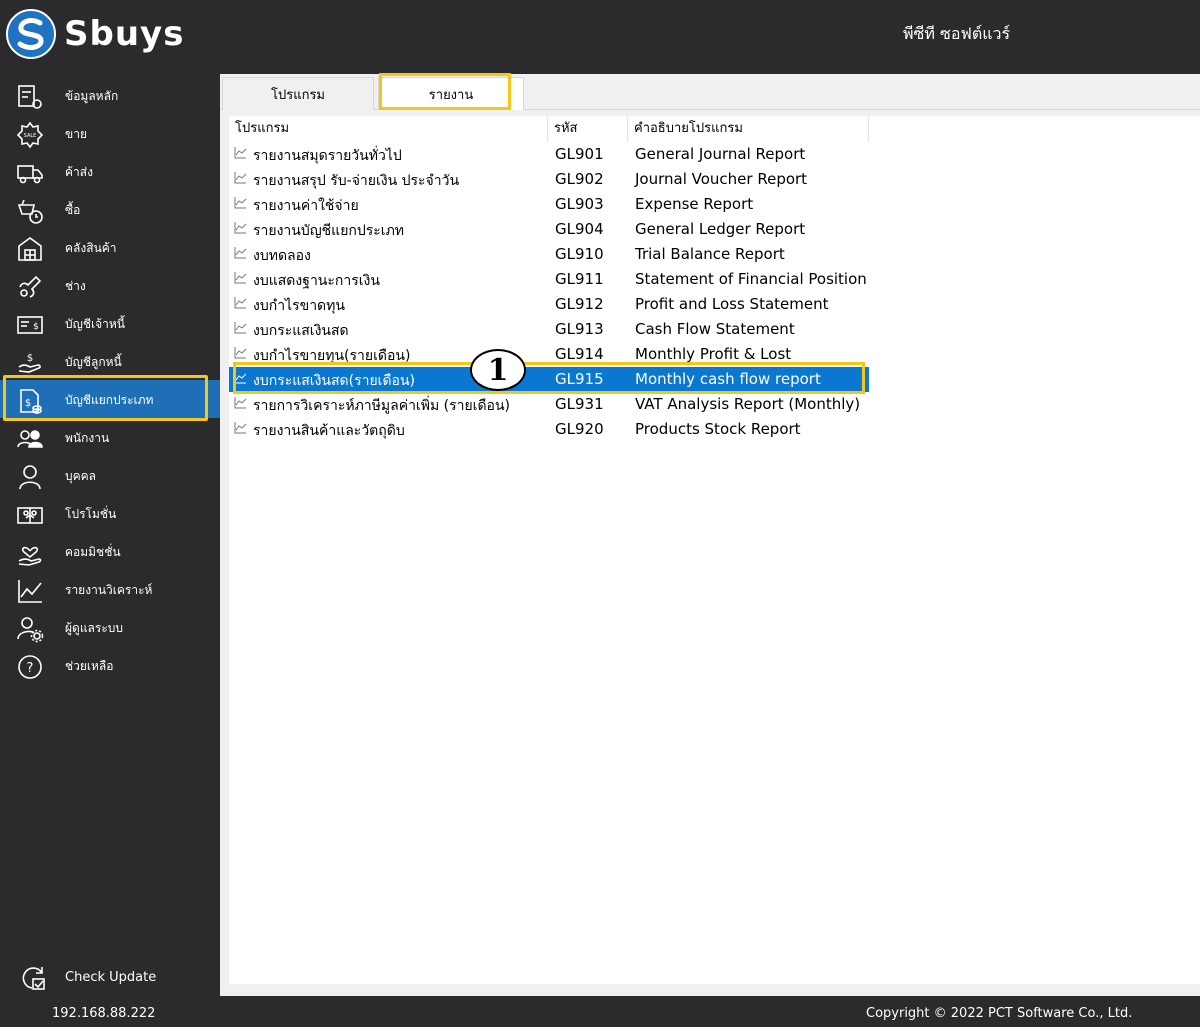 The image size is (1200, 1027). Describe the element at coordinates (579, 204) in the screenshot. I see `program-code-cell: GL903` at that location.